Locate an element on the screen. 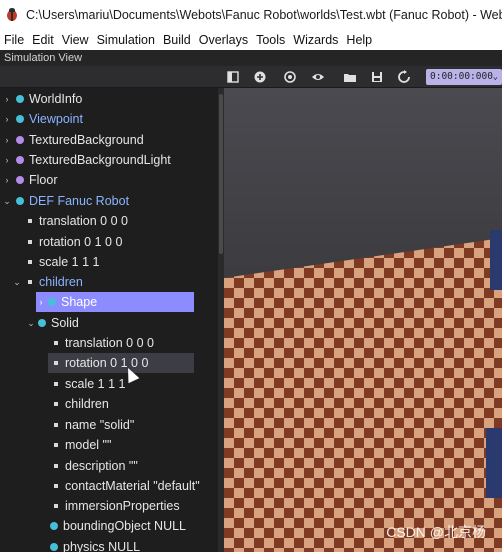 The image size is (502, 552). tree-field-solid-translation: translation 0 0 0 is located at coordinates (101, 343).